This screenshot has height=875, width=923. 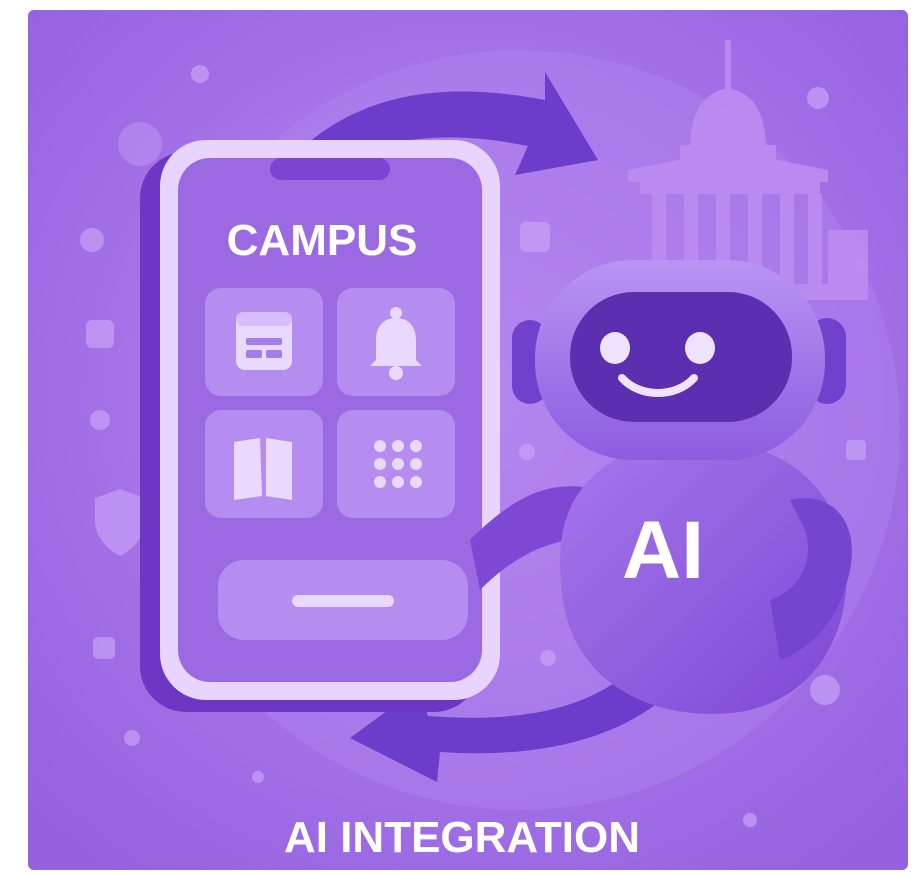 I want to click on app-tile-apps, so click(x=396, y=464).